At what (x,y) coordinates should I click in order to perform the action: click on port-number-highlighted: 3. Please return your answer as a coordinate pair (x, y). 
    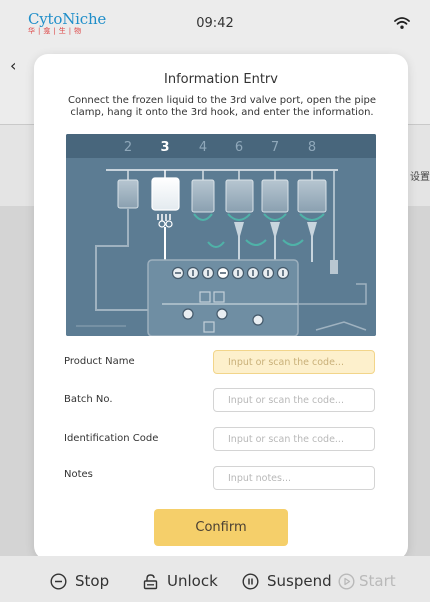
    Looking at the image, I should click on (164, 147).